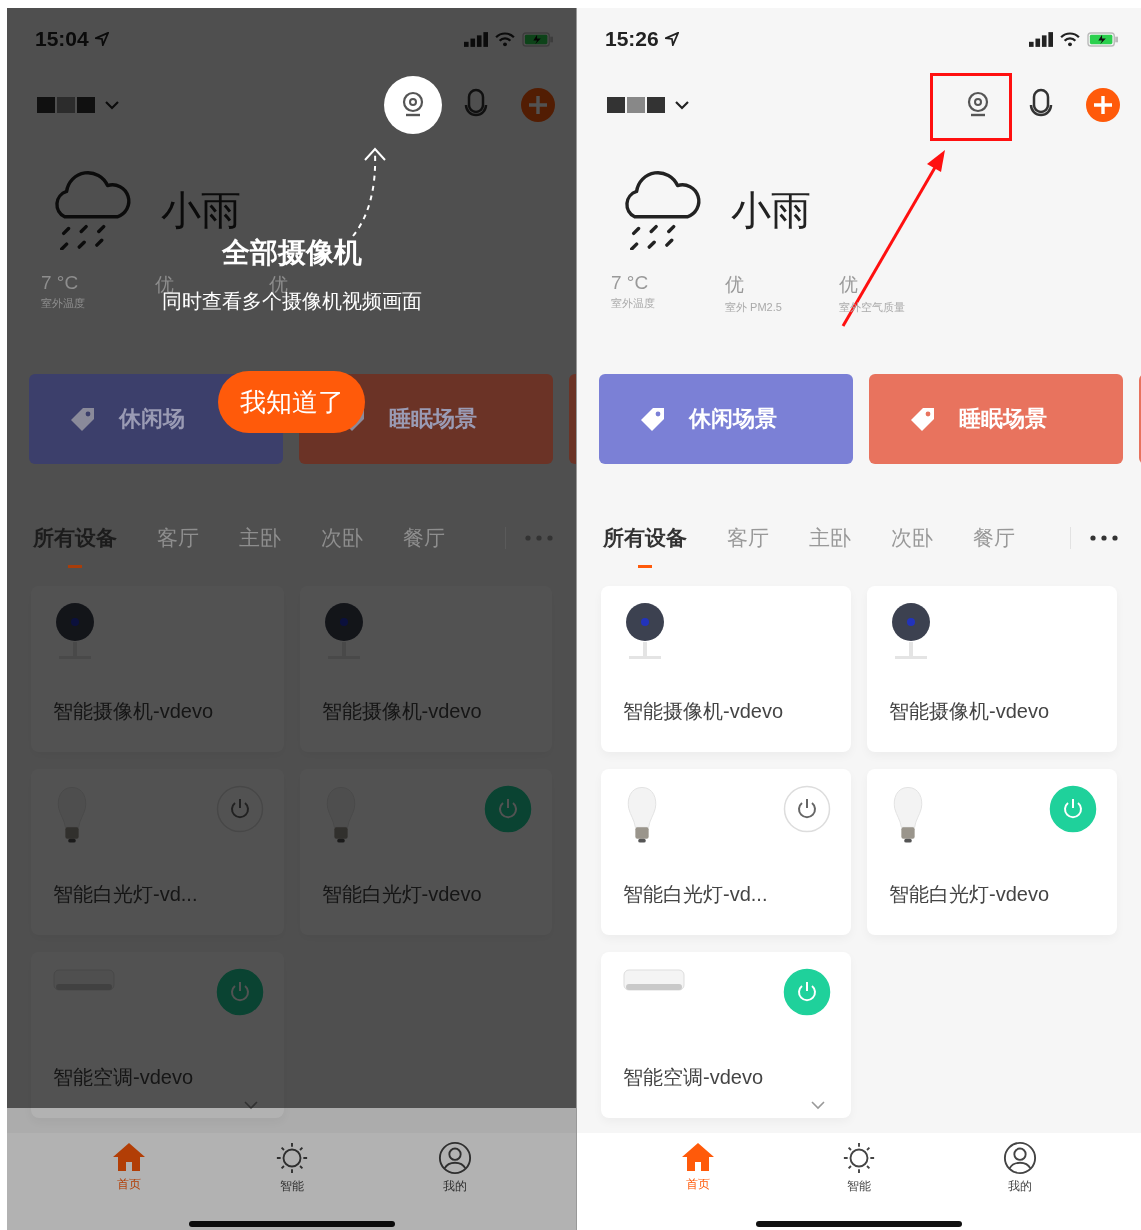 The width and height of the screenshot is (1141, 1230). I want to click on more-icon, so click(1104, 538).